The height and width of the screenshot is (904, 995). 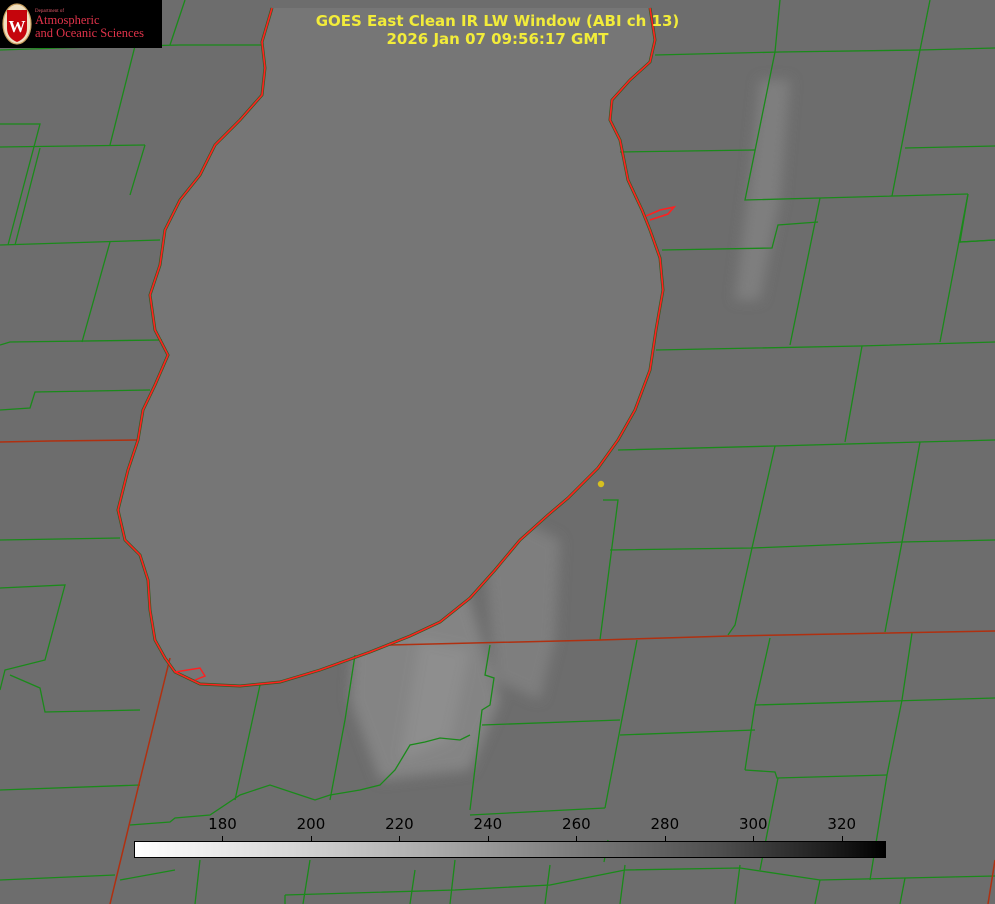 I want to click on colorbar-tick-label: 200, so click(x=311, y=824).